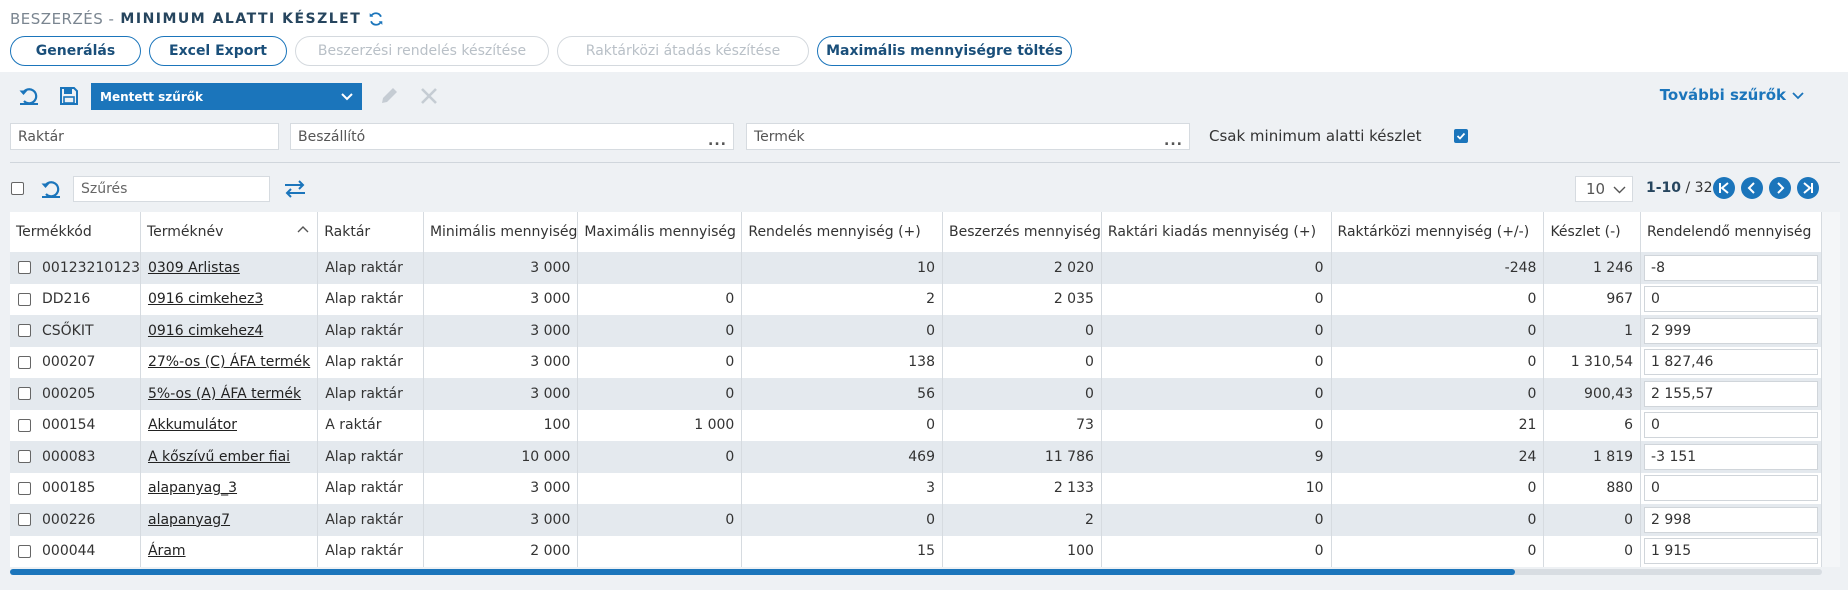  What do you see at coordinates (194, 268) in the screenshot?
I see `product-name: 0309 Arlistas` at bounding box center [194, 268].